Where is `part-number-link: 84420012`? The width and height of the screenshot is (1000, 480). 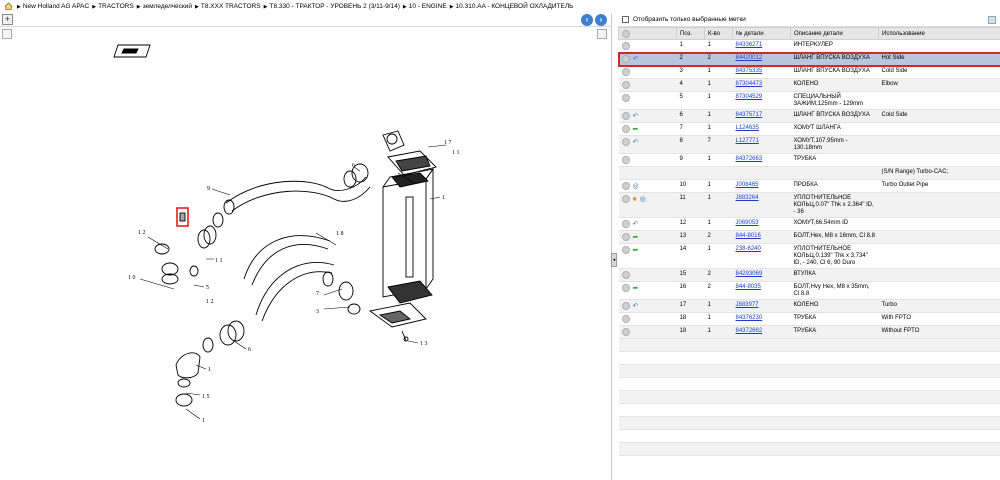 part-number-link: 84420012 is located at coordinates (749, 58).